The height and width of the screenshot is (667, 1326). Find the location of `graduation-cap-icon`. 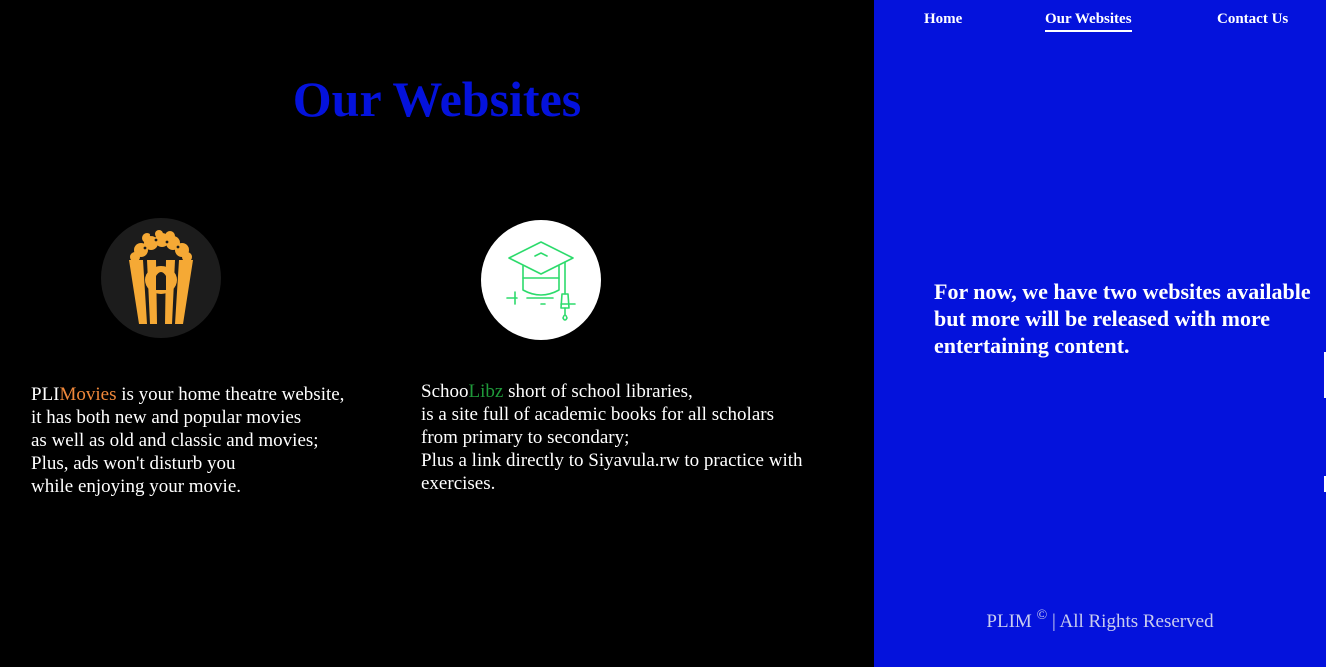

graduation-cap-icon is located at coordinates (541, 281).